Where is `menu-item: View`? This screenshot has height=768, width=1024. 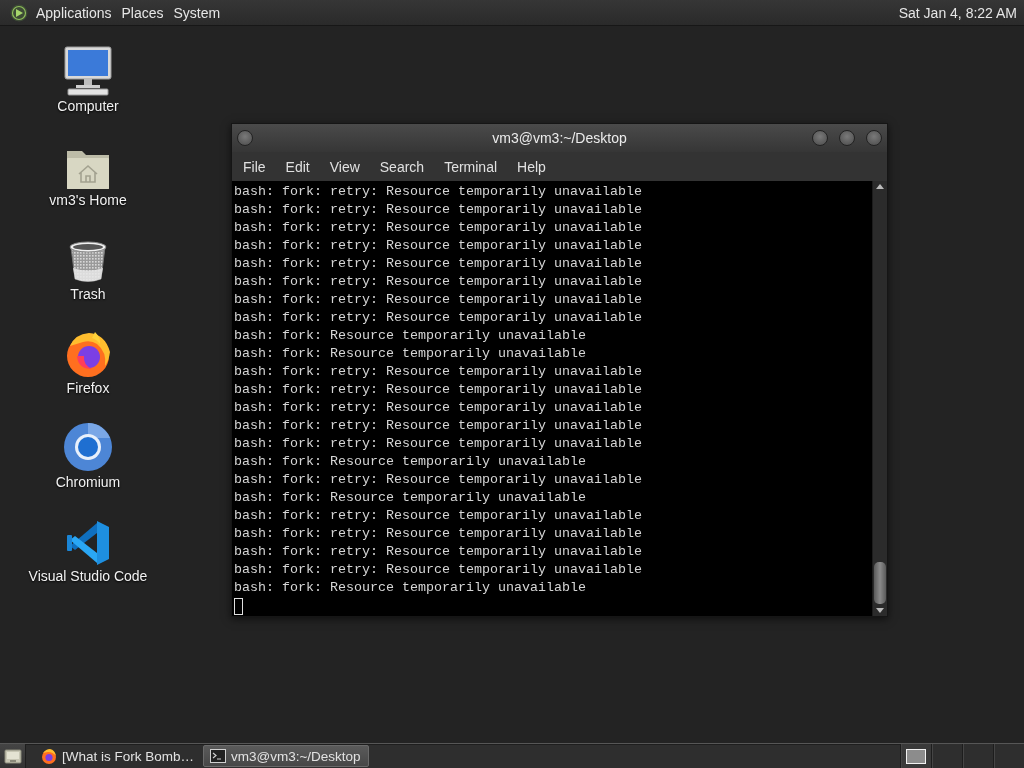
menu-item: View is located at coordinates (344, 166).